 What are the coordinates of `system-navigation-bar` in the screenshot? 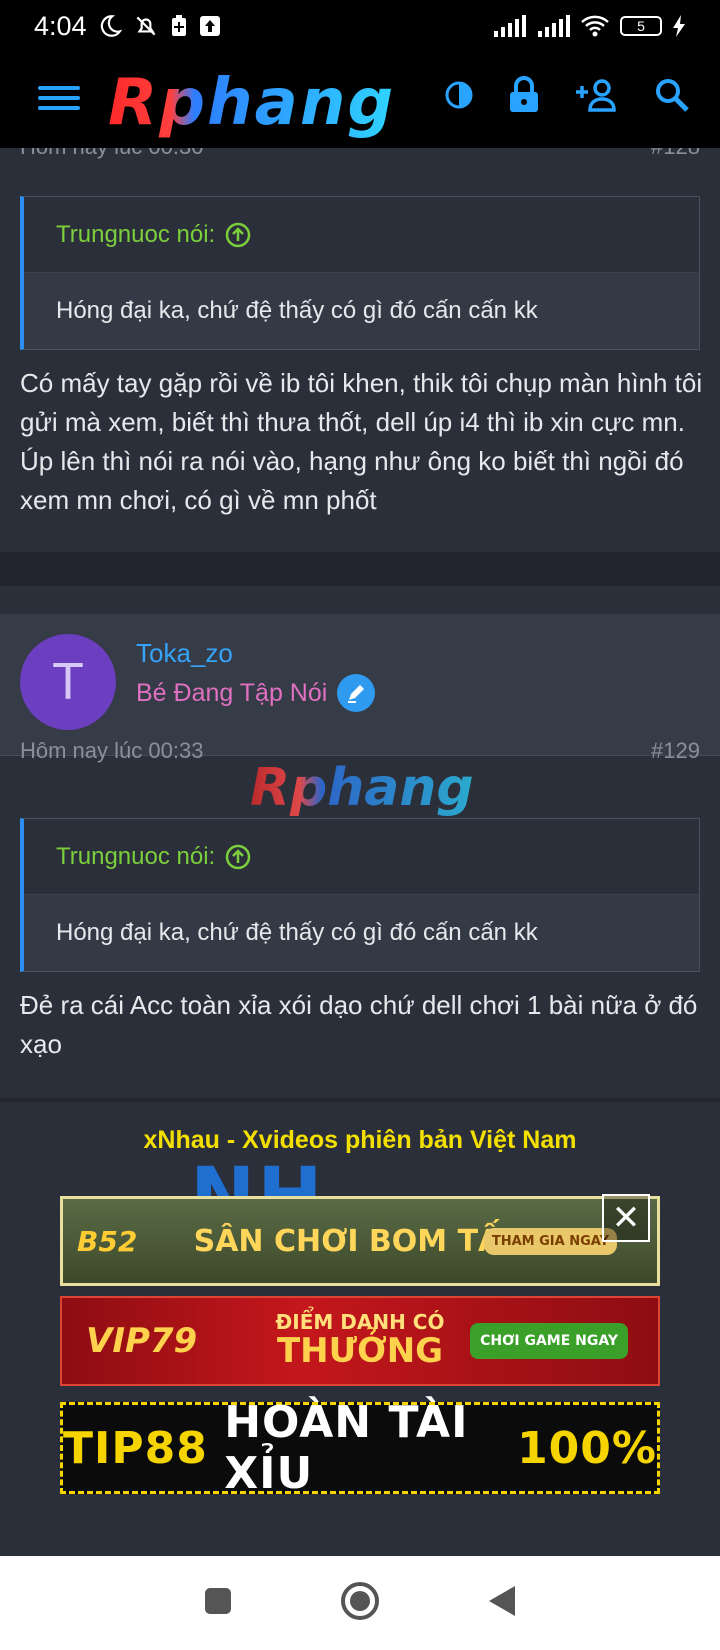 It's located at (360, 1603).